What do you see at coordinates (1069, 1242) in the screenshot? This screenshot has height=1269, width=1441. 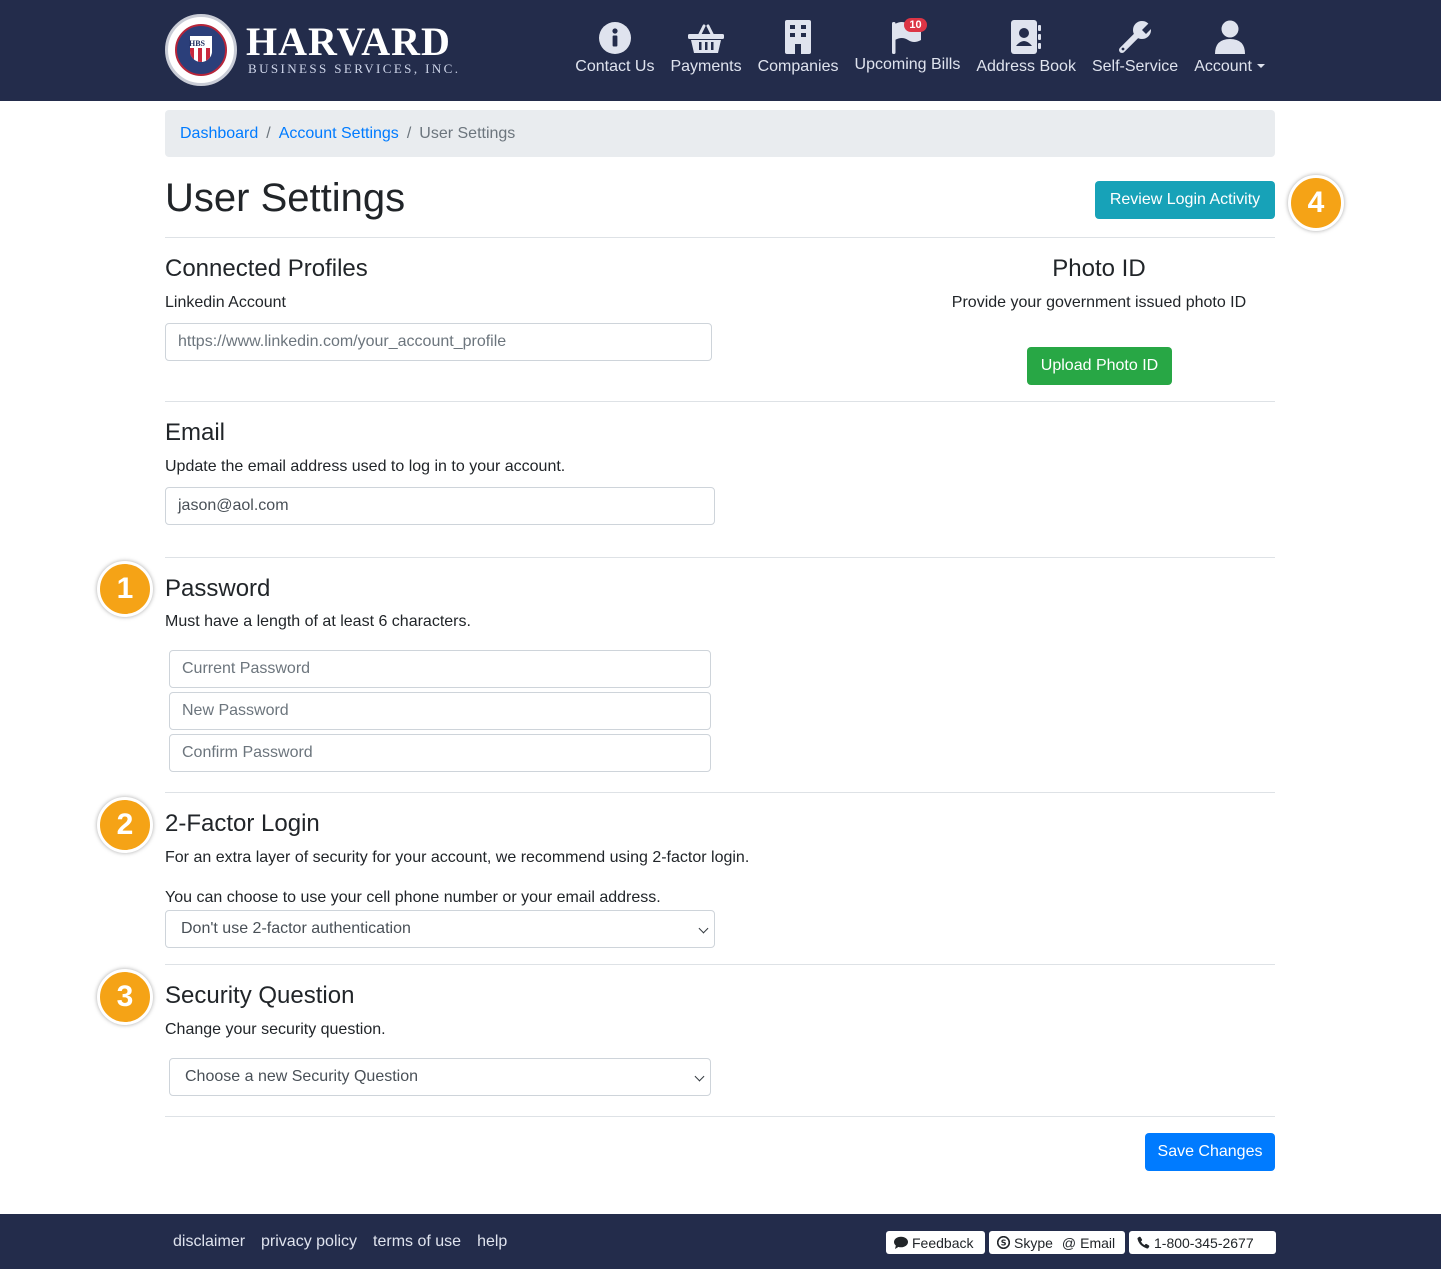 I see `at-icon: @` at bounding box center [1069, 1242].